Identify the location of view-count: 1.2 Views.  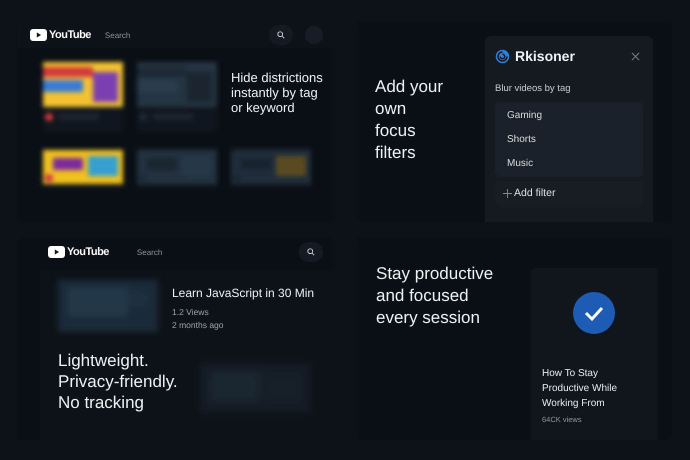
(191, 312).